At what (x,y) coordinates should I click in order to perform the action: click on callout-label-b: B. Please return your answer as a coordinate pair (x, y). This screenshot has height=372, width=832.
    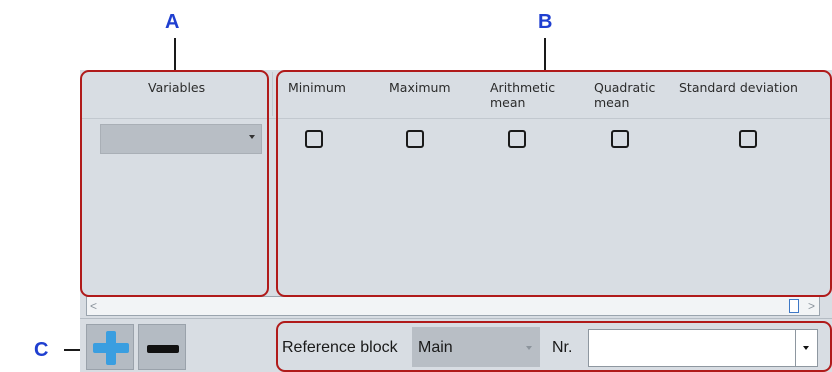
    Looking at the image, I should click on (545, 22).